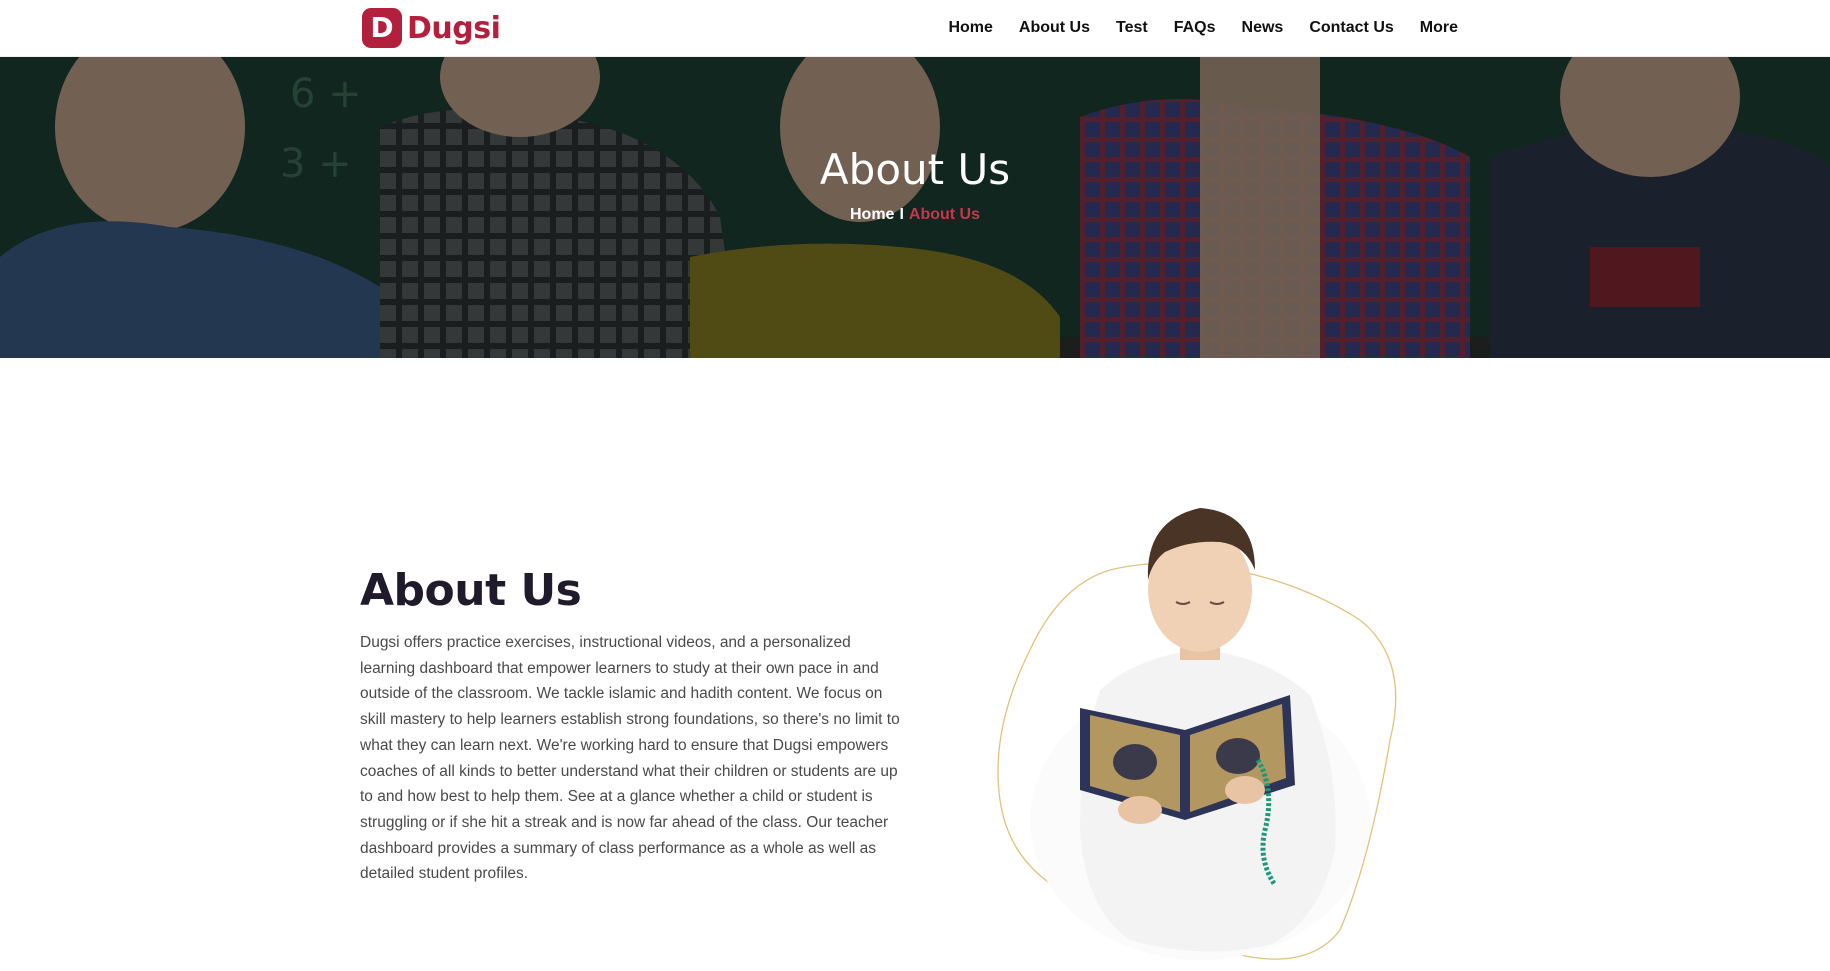  I want to click on breadcrumb-separator: I, so click(901, 214).